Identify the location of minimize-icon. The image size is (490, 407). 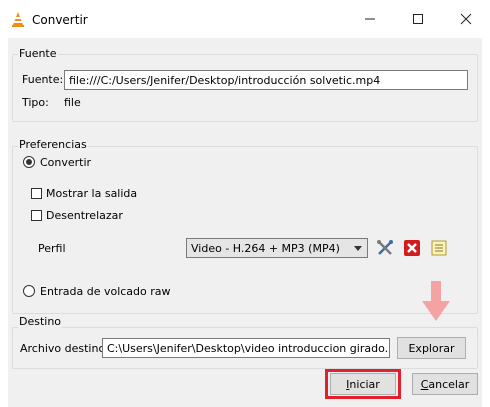
(370, 19).